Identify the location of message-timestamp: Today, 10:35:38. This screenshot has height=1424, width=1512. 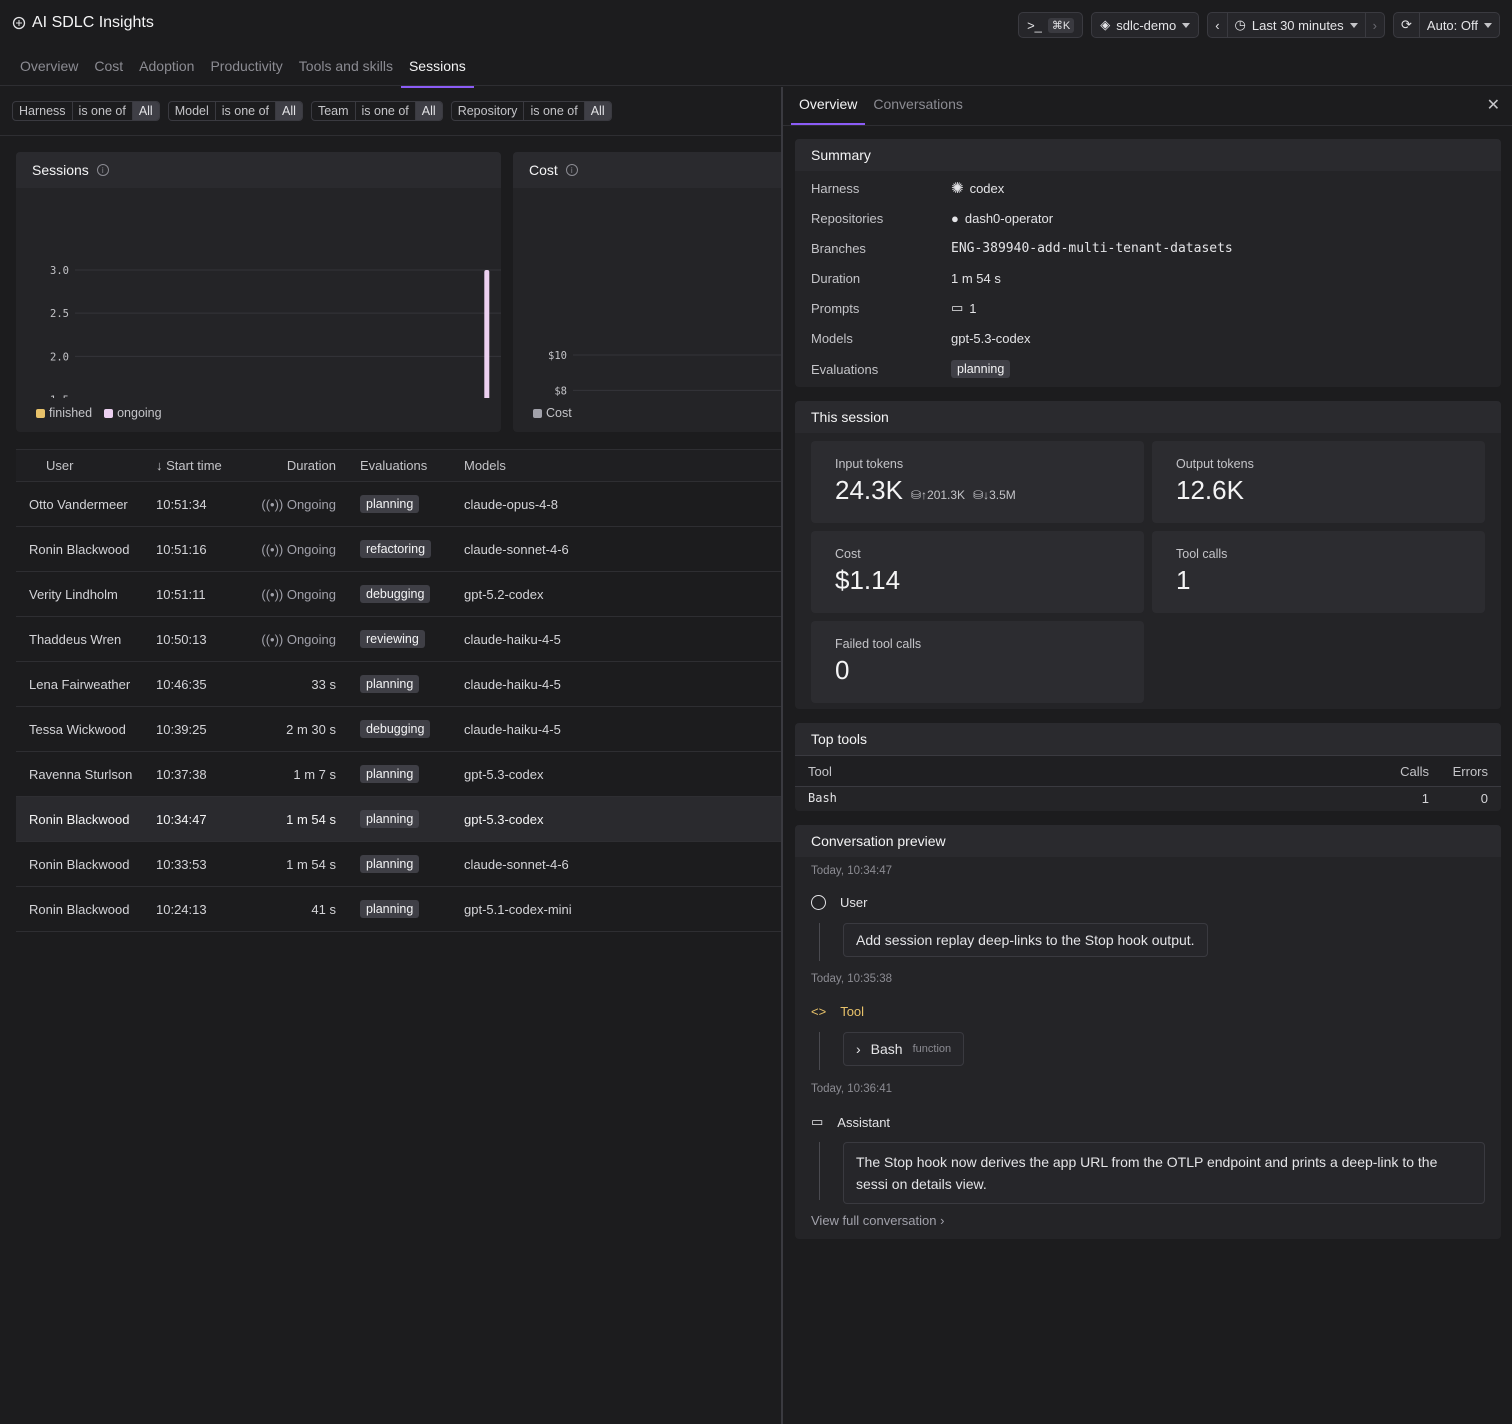
(851, 979).